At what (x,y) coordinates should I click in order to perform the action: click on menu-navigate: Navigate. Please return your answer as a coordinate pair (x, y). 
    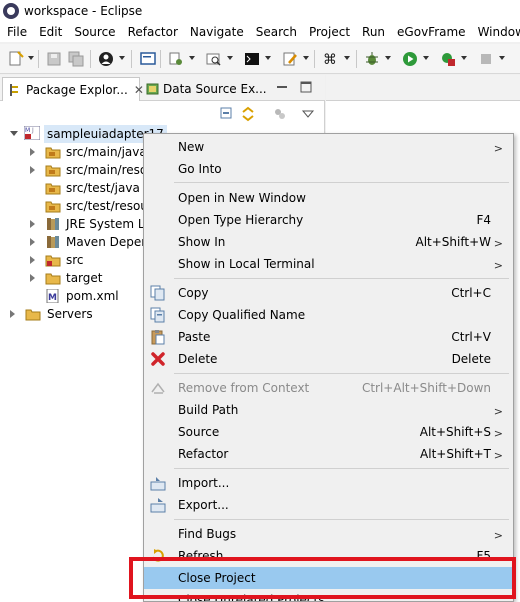
    Looking at the image, I should click on (217, 32).